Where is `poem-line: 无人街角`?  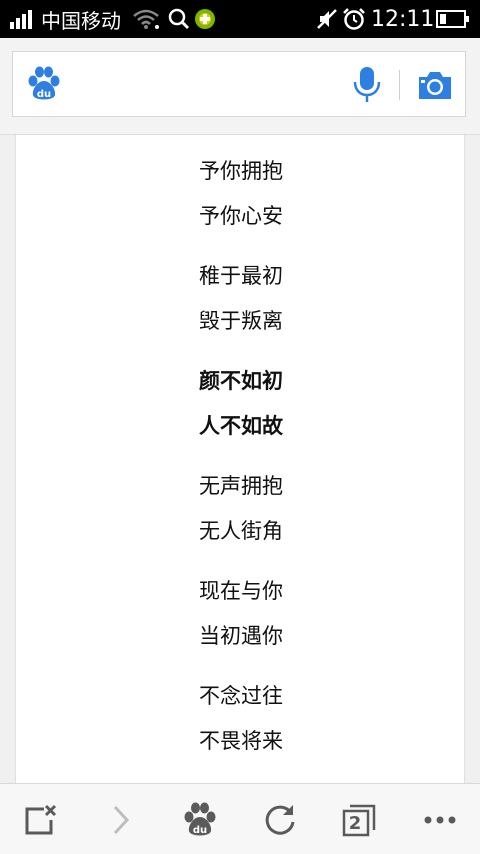 poem-line: 无人街角 is located at coordinates (241, 531).